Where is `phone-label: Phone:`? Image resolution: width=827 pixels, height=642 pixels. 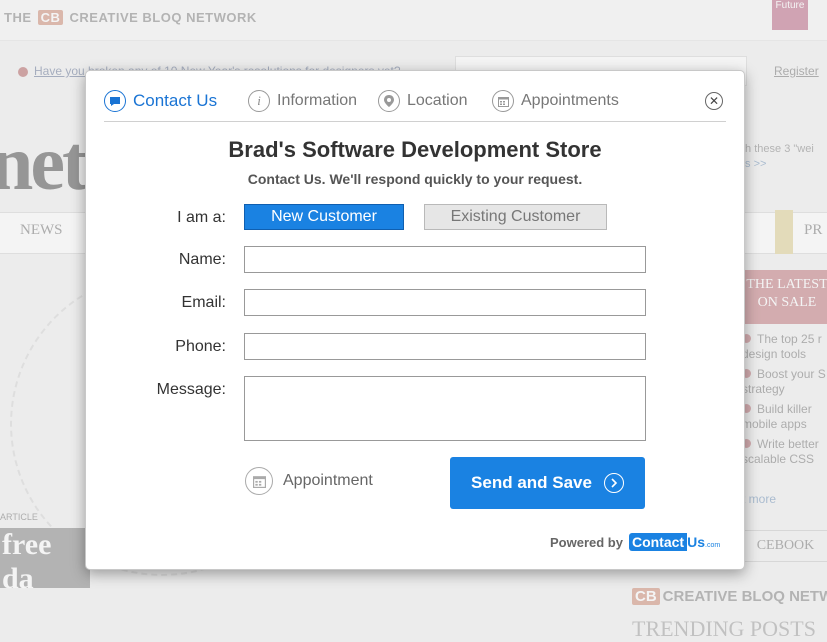 phone-label: Phone: is located at coordinates (200, 346).